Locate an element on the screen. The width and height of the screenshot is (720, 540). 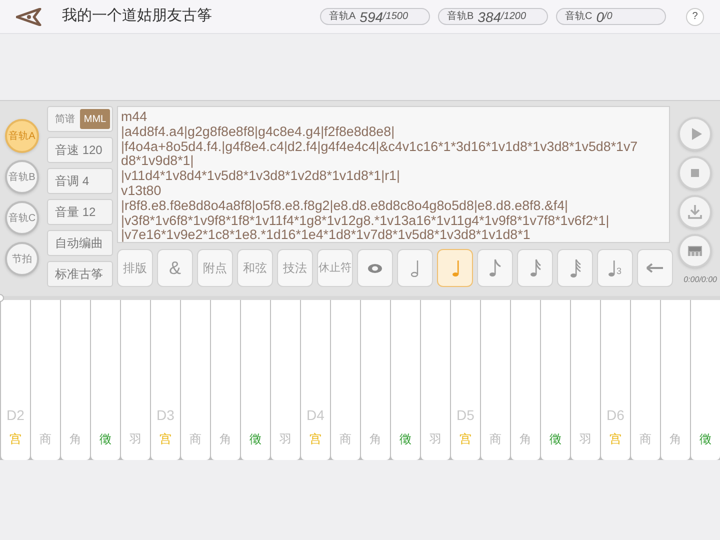
setting-button: 自动编曲 is located at coordinates (80, 243).